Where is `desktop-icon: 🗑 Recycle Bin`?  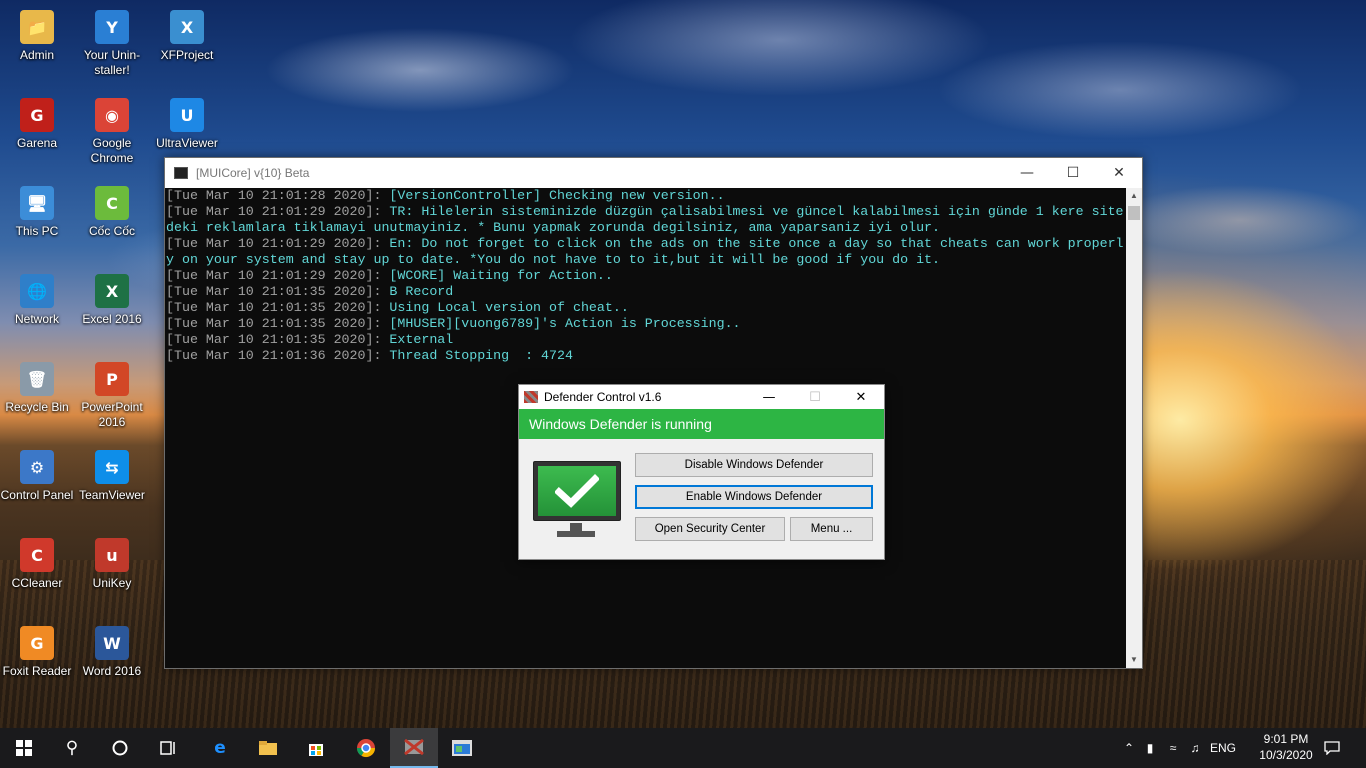
desktop-icon: 🗑 Recycle Bin is located at coordinates (37, 388).